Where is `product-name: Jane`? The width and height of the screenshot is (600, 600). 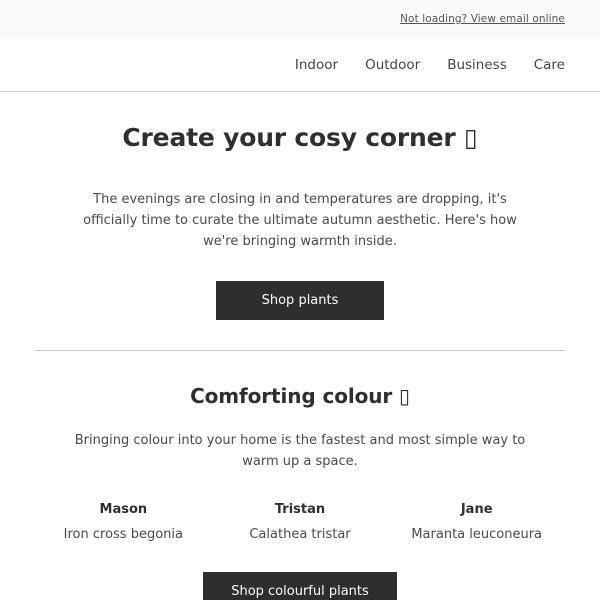 product-name: Jane is located at coordinates (476, 510).